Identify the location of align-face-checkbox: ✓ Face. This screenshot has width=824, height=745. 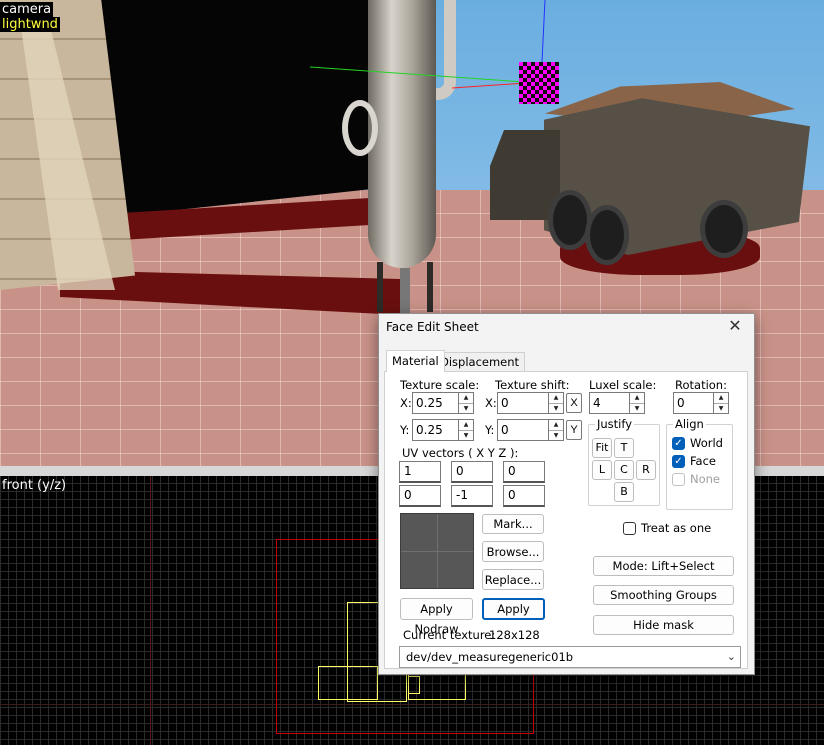
(694, 461).